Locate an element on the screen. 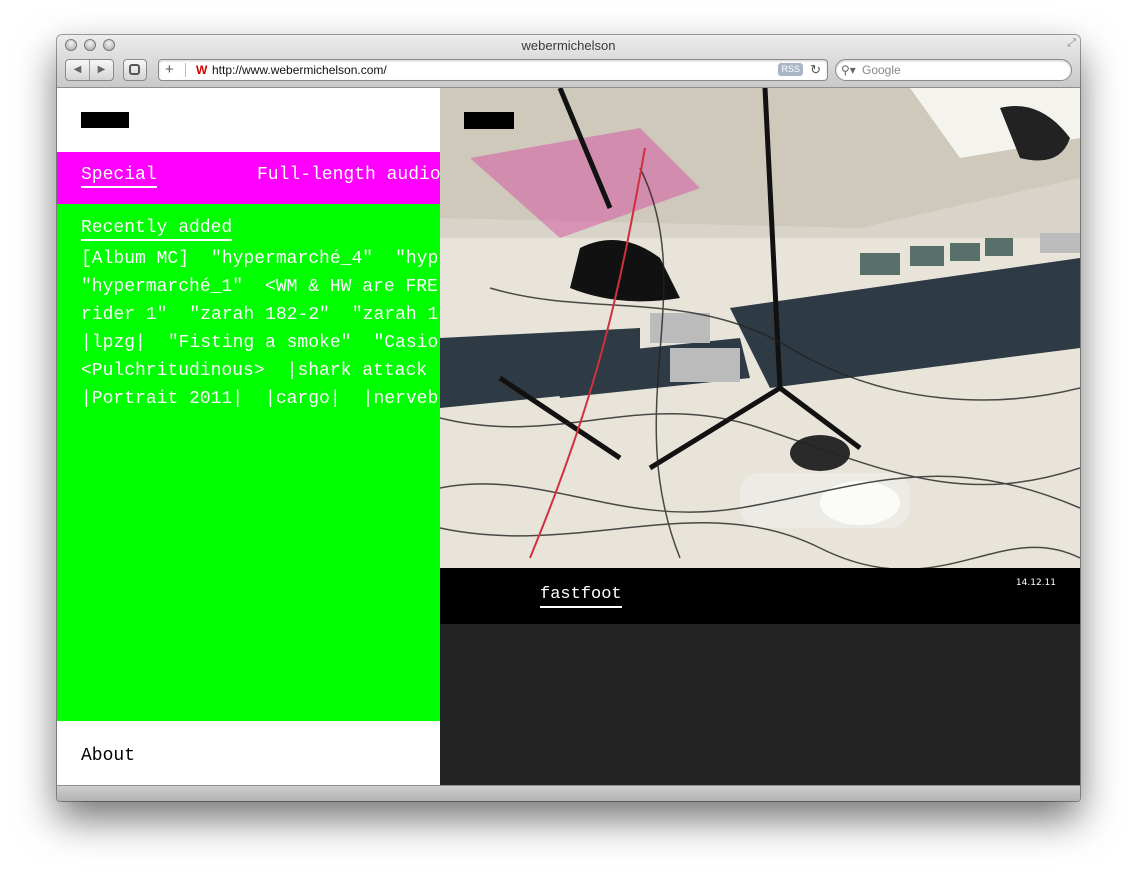 This screenshot has width=1137, height=880. search-field: ⚲▾ is located at coordinates (953, 70).